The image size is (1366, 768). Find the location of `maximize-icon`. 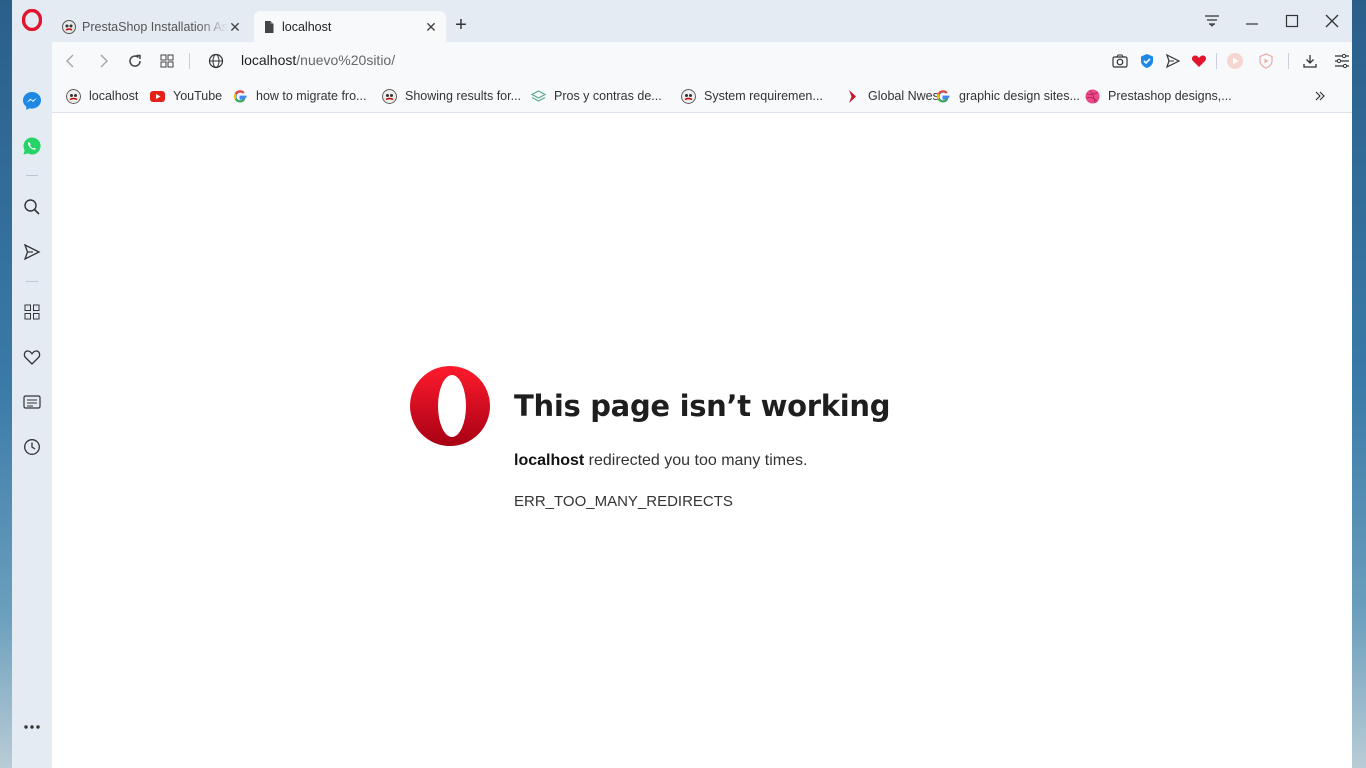

maximize-icon is located at coordinates (1292, 21).